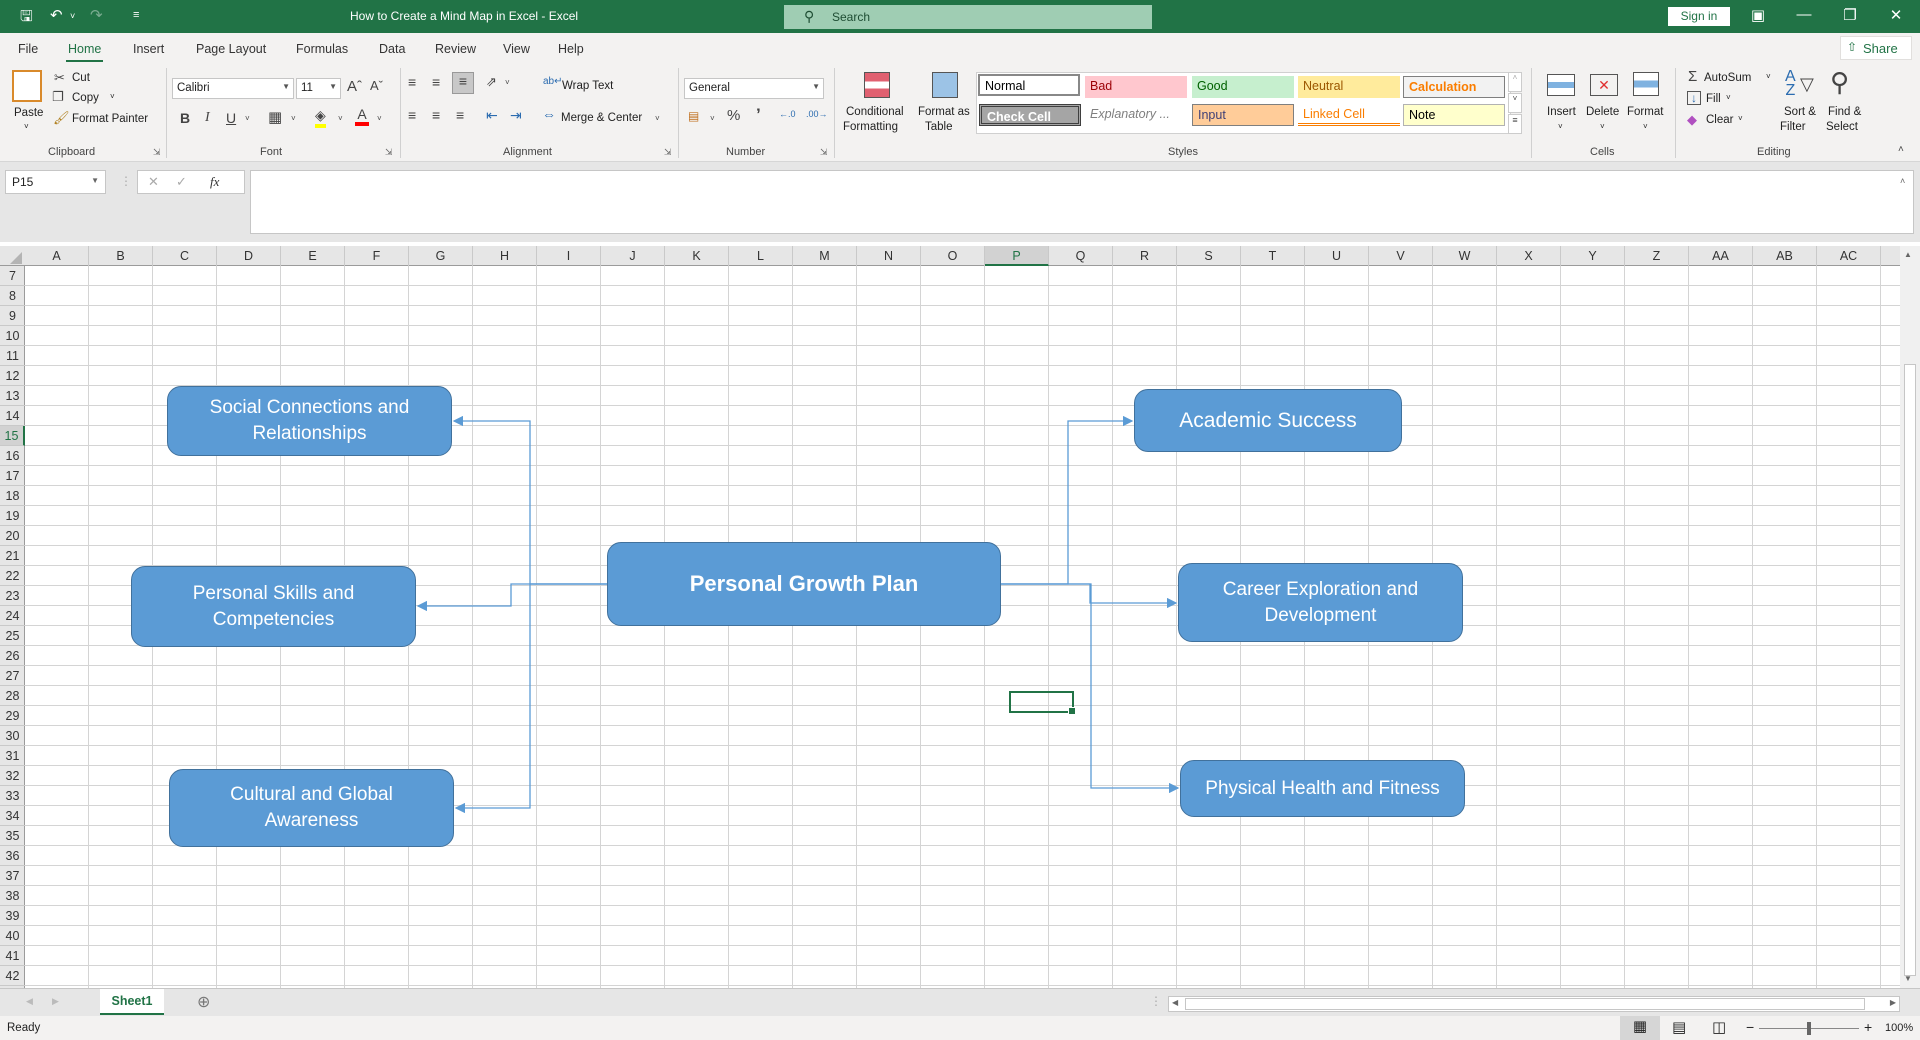 The height and width of the screenshot is (1040, 1920). I want to click on row-header: 35, so click(12, 836).